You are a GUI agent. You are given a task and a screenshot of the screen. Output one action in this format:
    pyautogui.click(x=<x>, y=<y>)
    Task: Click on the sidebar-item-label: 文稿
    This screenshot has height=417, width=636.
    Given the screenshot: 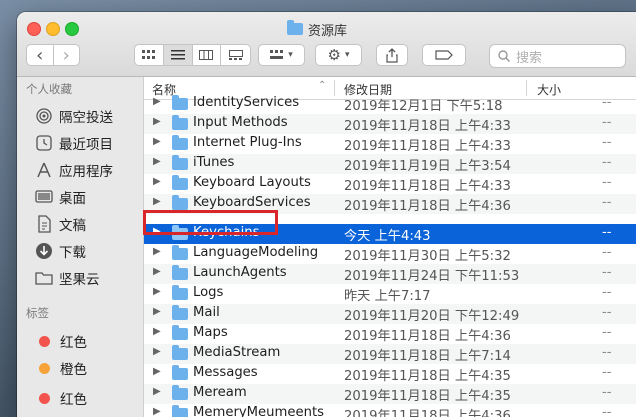 What is the action you would take?
    pyautogui.click(x=72, y=226)
    